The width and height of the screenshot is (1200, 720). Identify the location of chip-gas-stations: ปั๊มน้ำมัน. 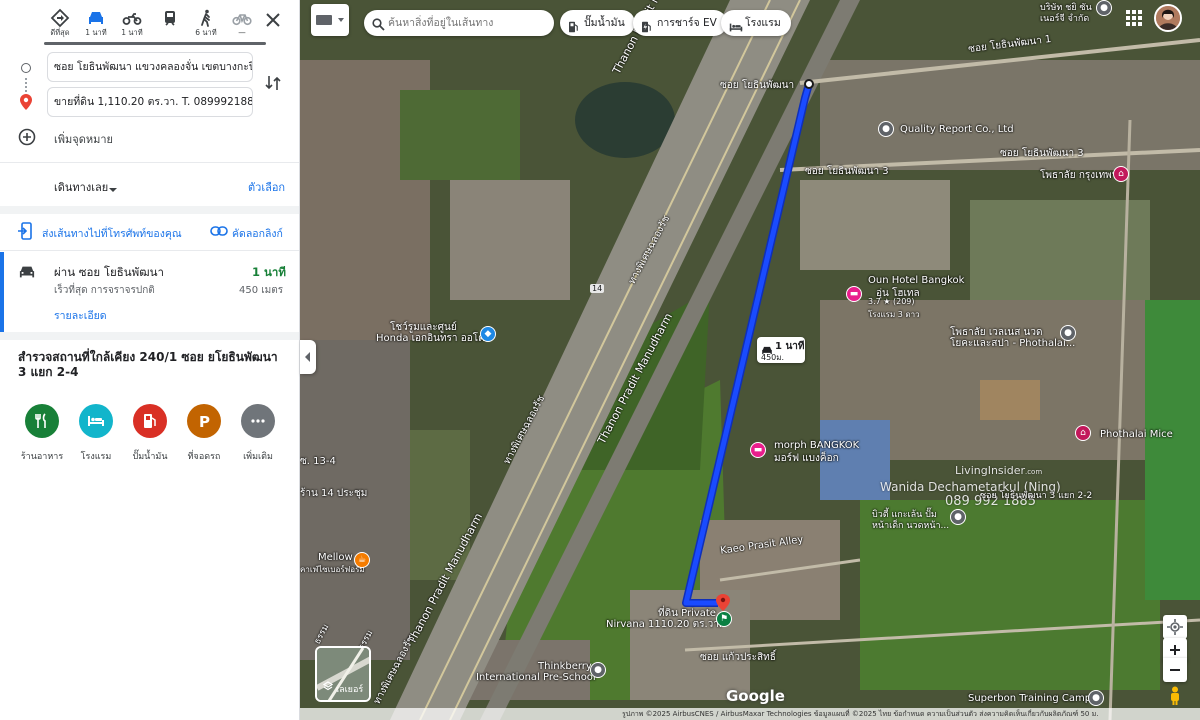
(597, 23).